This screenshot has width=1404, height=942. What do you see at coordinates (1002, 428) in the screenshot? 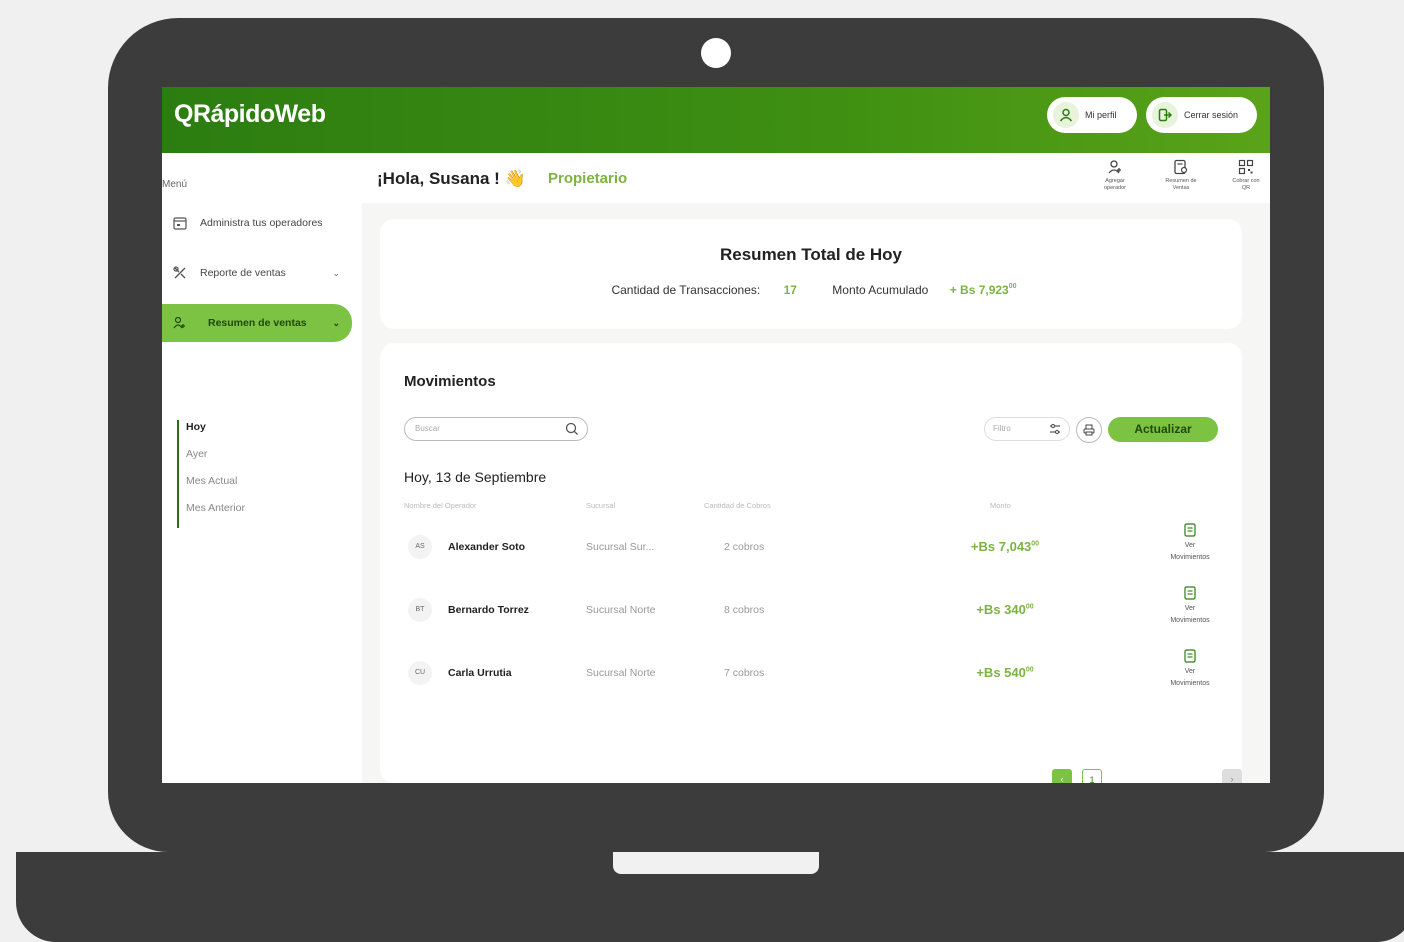
I see `filter-placeholder: Filtro` at bounding box center [1002, 428].